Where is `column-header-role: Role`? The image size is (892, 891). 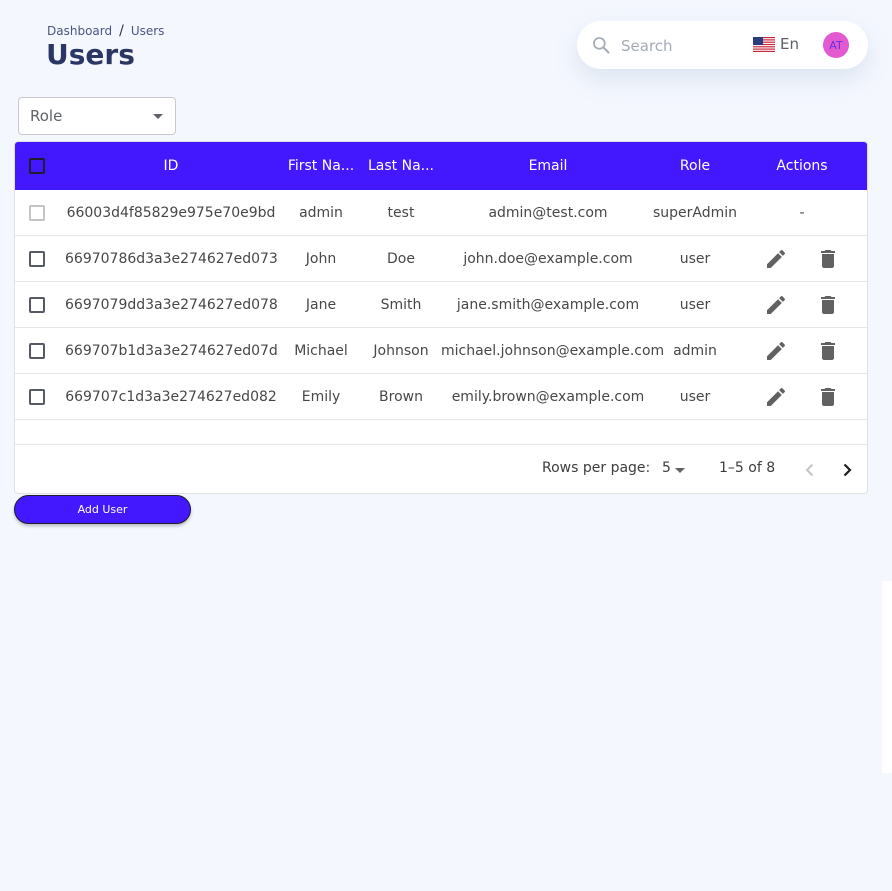
column-header-role: Role is located at coordinates (695, 166).